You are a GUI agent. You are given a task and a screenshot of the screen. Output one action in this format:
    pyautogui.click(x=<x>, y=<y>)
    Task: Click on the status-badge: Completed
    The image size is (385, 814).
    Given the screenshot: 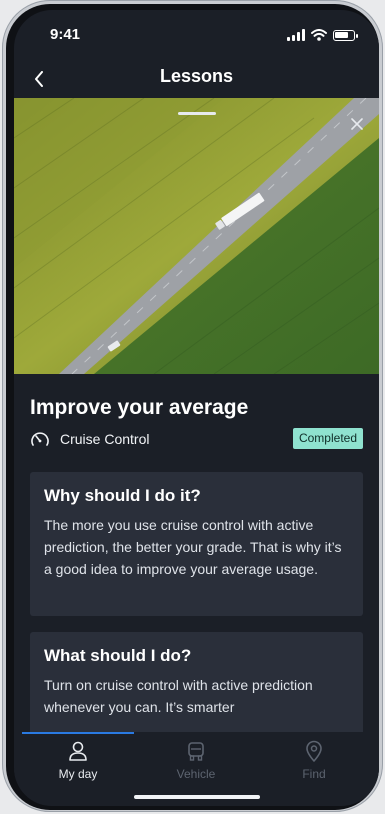 What is the action you would take?
    pyautogui.click(x=327, y=438)
    